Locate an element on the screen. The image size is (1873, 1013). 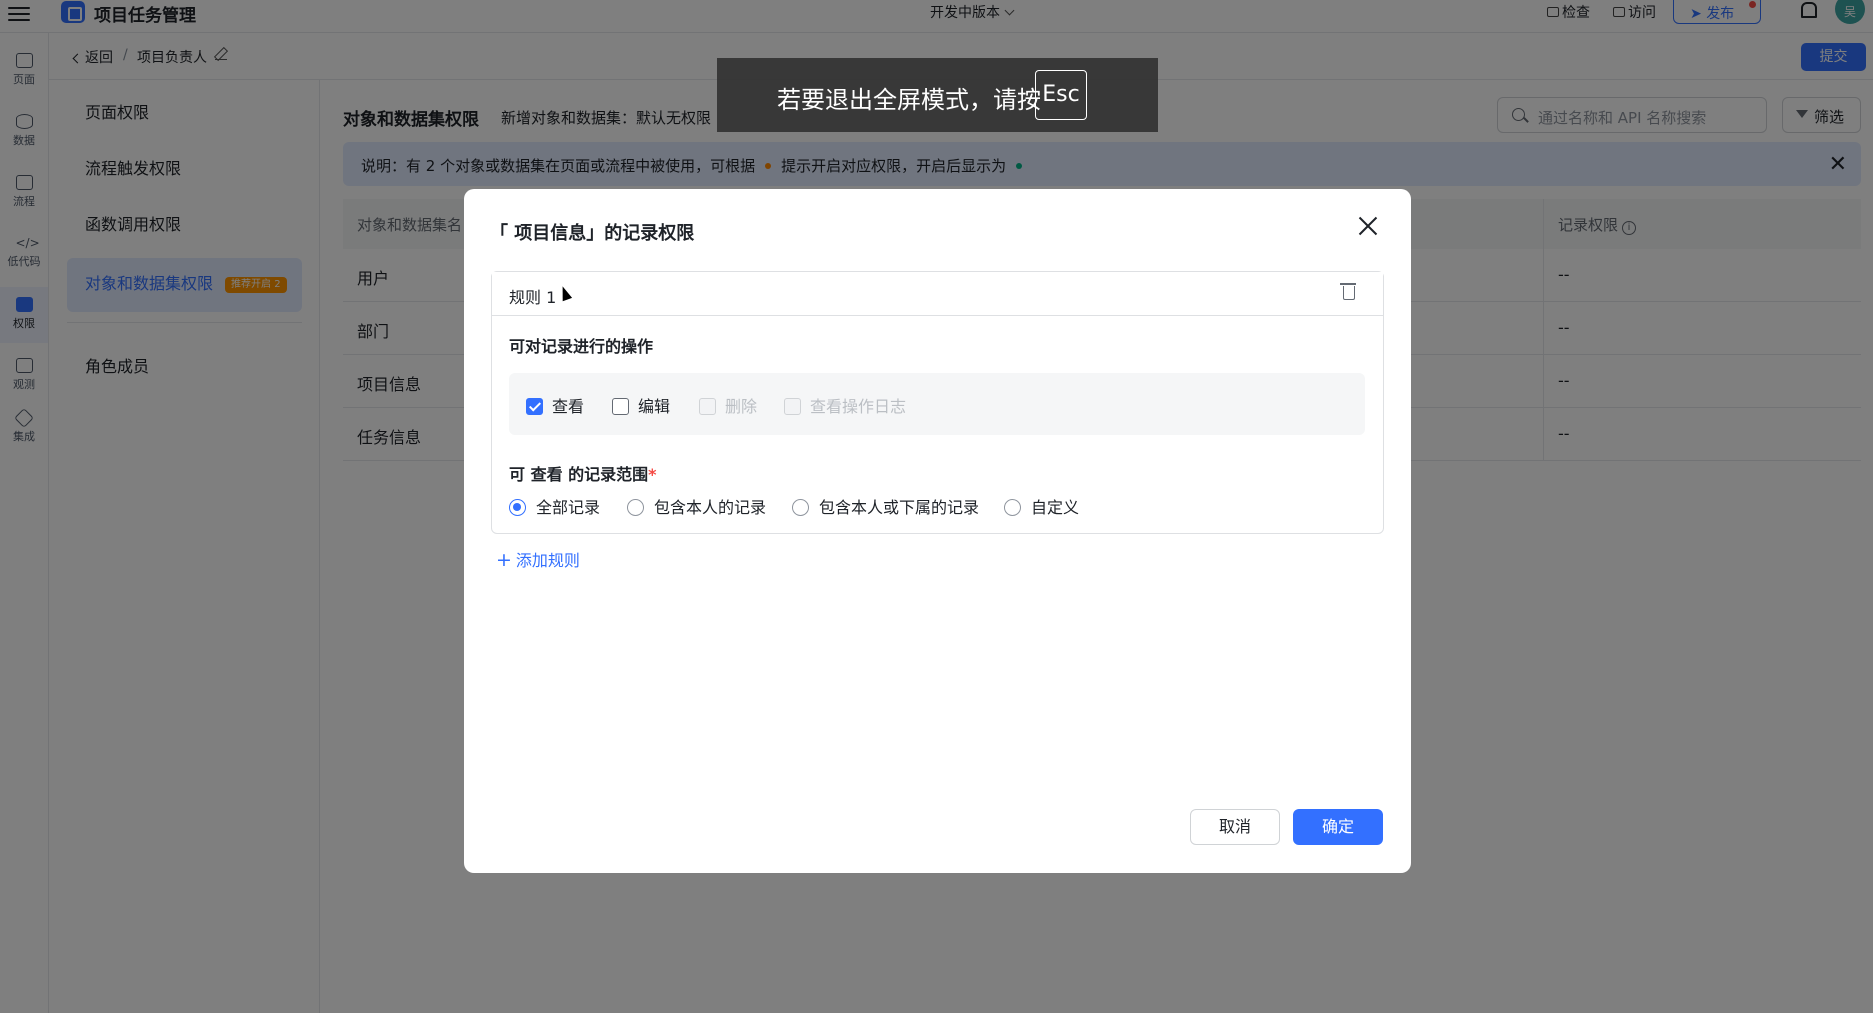
checkbox-label: 删除 is located at coordinates (741, 406).